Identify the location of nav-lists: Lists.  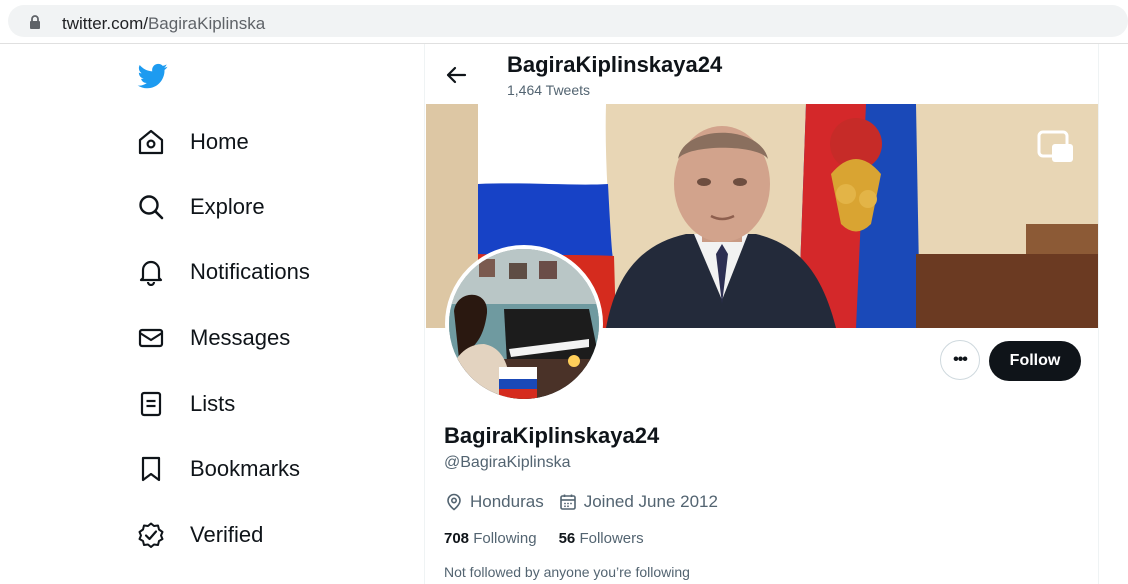
(266, 404).